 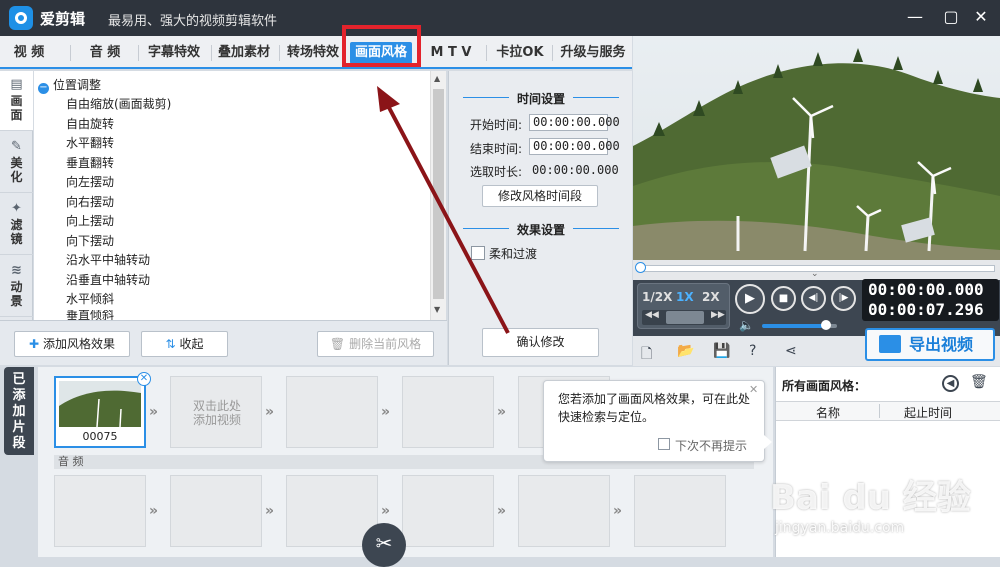 What do you see at coordinates (640, 267) in the screenshot?
I see `progress-knob` at bounding box center [640, 267].